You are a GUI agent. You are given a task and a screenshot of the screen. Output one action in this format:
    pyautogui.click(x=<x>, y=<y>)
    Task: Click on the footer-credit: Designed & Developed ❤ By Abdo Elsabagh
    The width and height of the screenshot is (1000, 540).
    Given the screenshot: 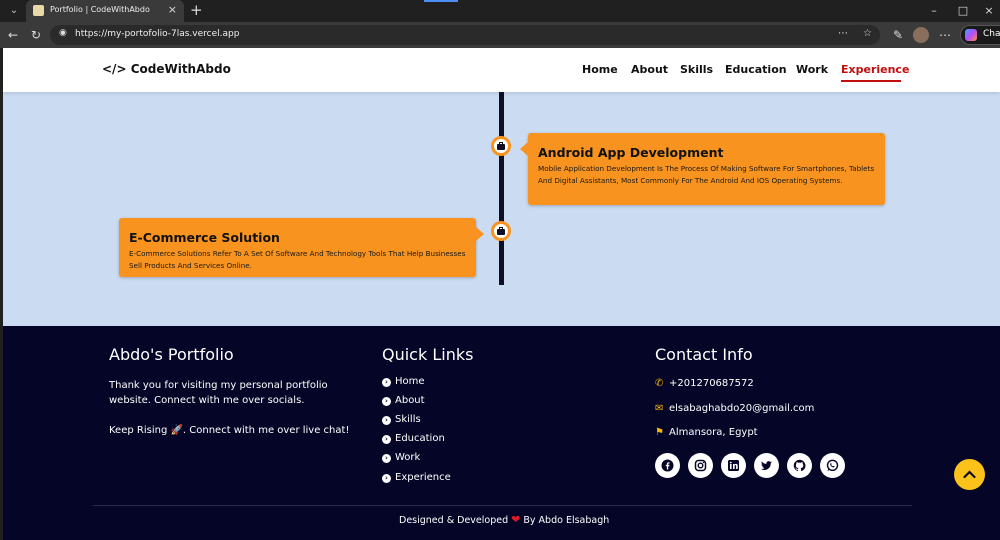 What is the action you would take?
    pyautogui.click(x=504, y=519)
    